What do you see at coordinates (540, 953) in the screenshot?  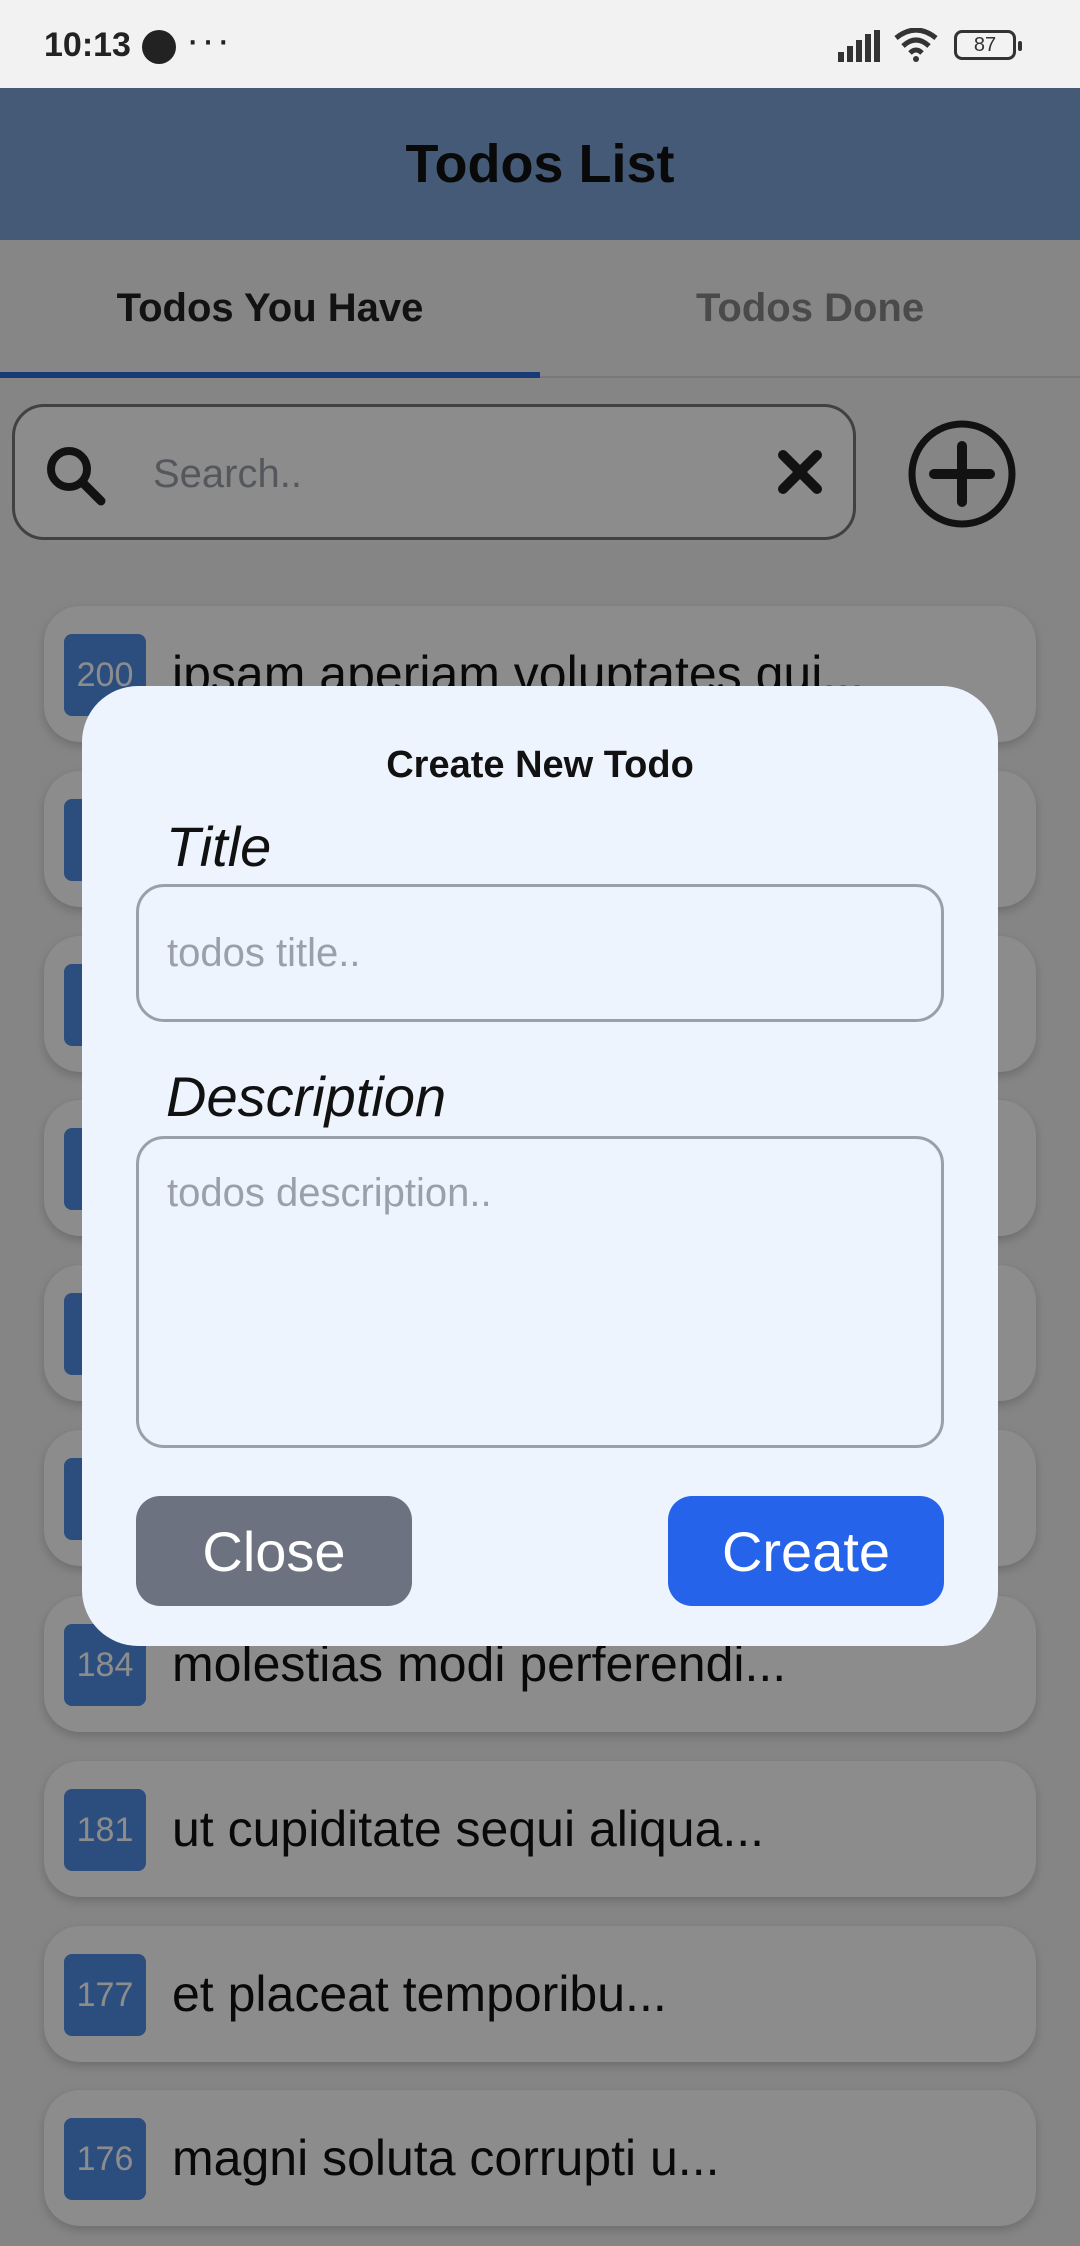 I see `title-input` at bounding box center [540, 953].